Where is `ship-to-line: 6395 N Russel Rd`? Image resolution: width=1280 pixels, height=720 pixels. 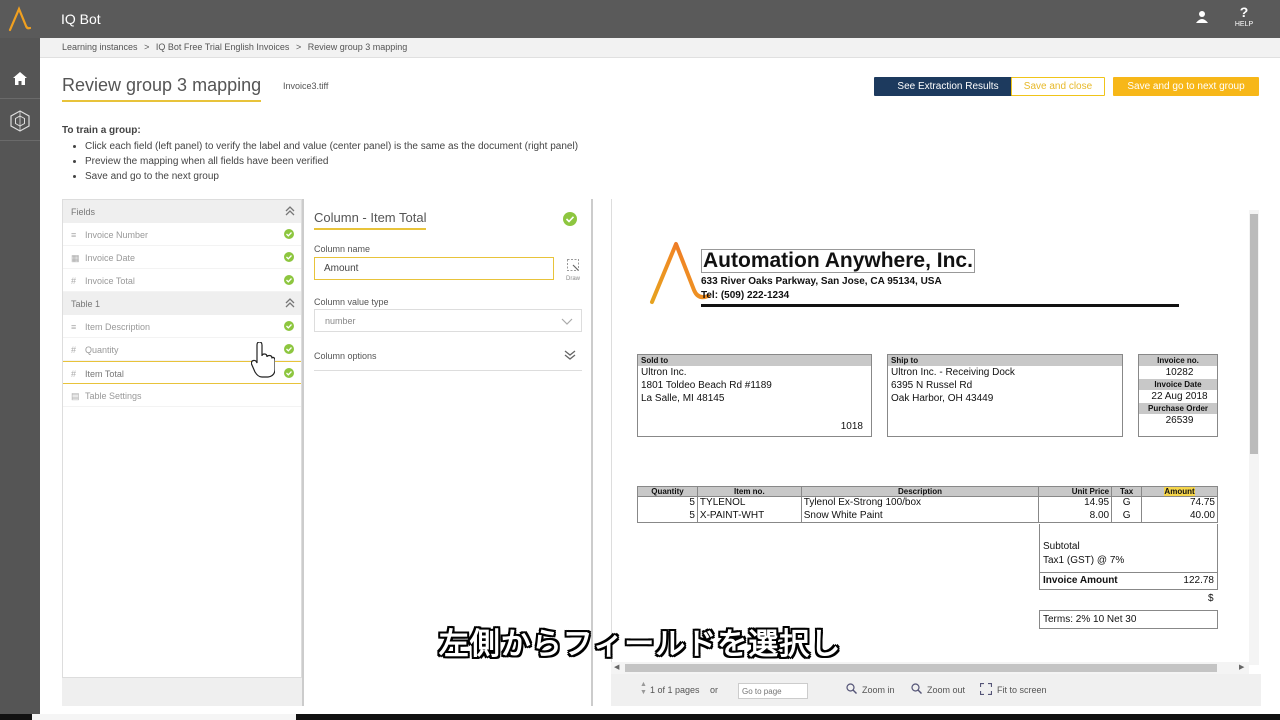
ship-to-line: 6395 N Russel Rd is located at coordinates (1005, 385).